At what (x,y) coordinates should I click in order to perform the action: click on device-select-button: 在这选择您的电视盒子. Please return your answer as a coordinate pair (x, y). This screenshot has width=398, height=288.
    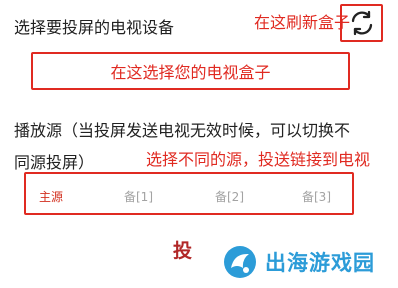
    Looking at the image, I should click on (190, 71).